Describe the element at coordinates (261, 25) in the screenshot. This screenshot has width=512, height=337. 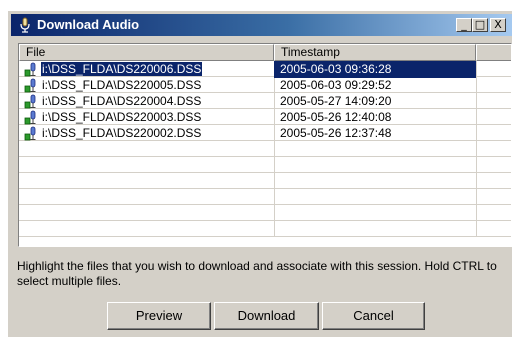
I see `title-bar: Download Audio _ □ X` at that location.